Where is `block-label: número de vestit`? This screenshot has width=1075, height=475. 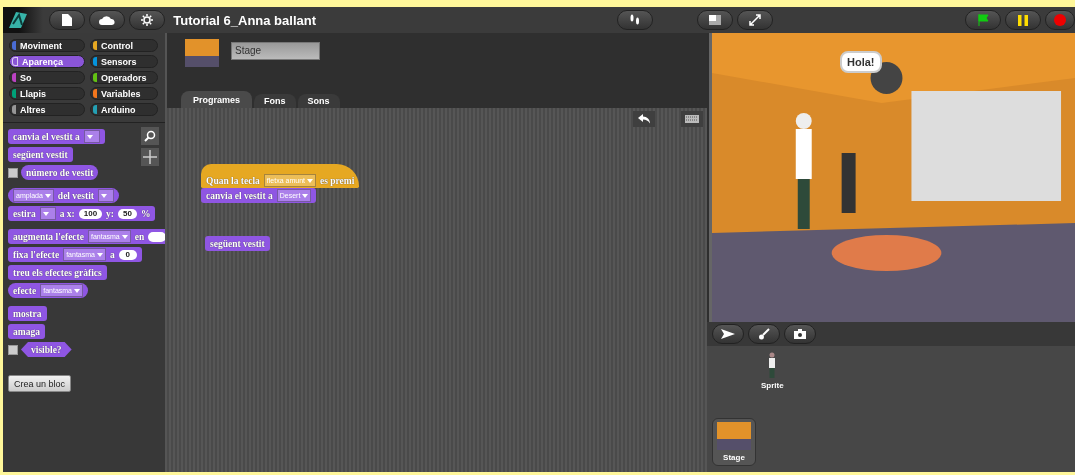 block-label: número de vestit is located at coordinates (60, 172).